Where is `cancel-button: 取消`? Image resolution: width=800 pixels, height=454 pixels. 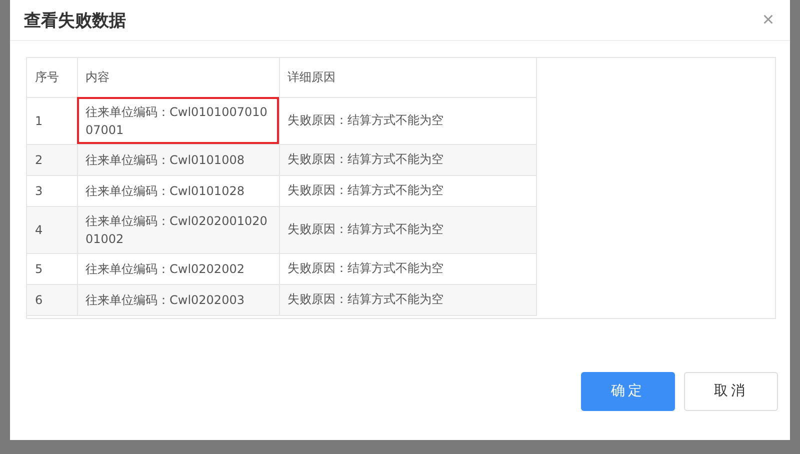
cancel-button: 取消 is located at coordinates (731, 391).